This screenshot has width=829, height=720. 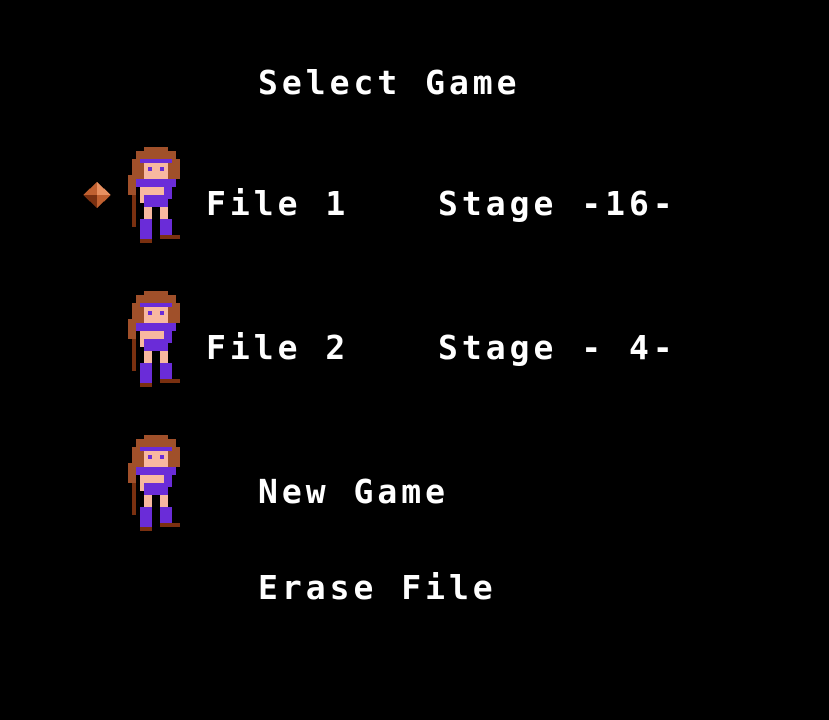 What do you see at coordinates (97, 195) in the screenshot?
I see `selection-cursor-icon` at bounding box center [97, 195].